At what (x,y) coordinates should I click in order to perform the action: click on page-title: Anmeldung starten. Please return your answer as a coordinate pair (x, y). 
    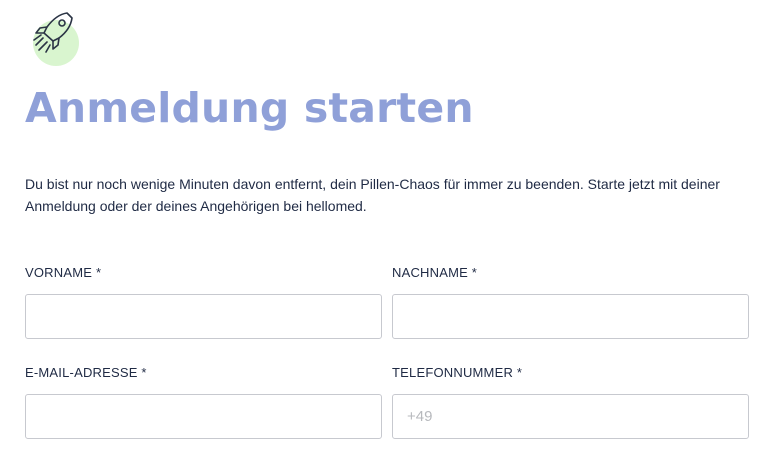
    Looking at the image, I should click on (249, 108).